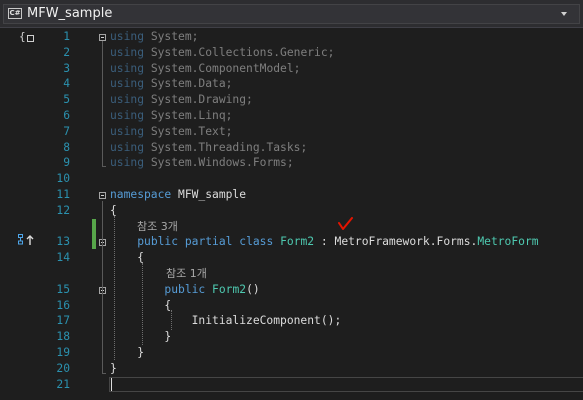  I want to click on code-line: 15 public Form2(), so click(291, 290).